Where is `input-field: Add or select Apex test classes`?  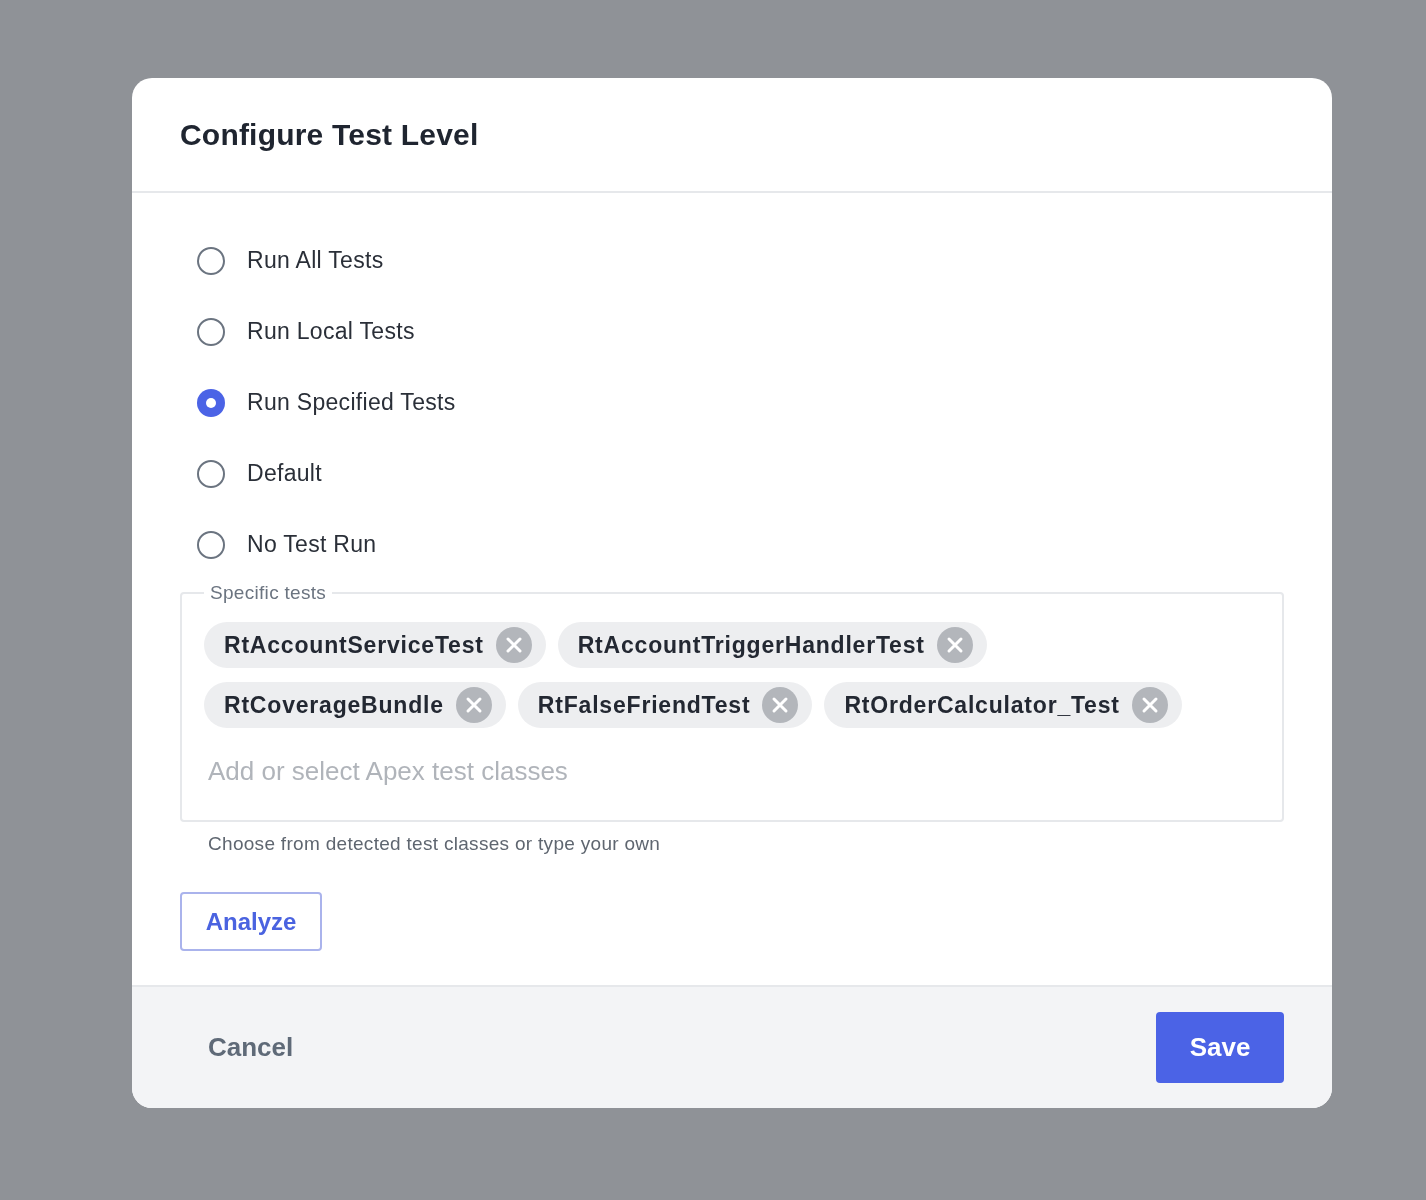 input-field: Add or select Apex test classes is located at coordinates (508, 771).